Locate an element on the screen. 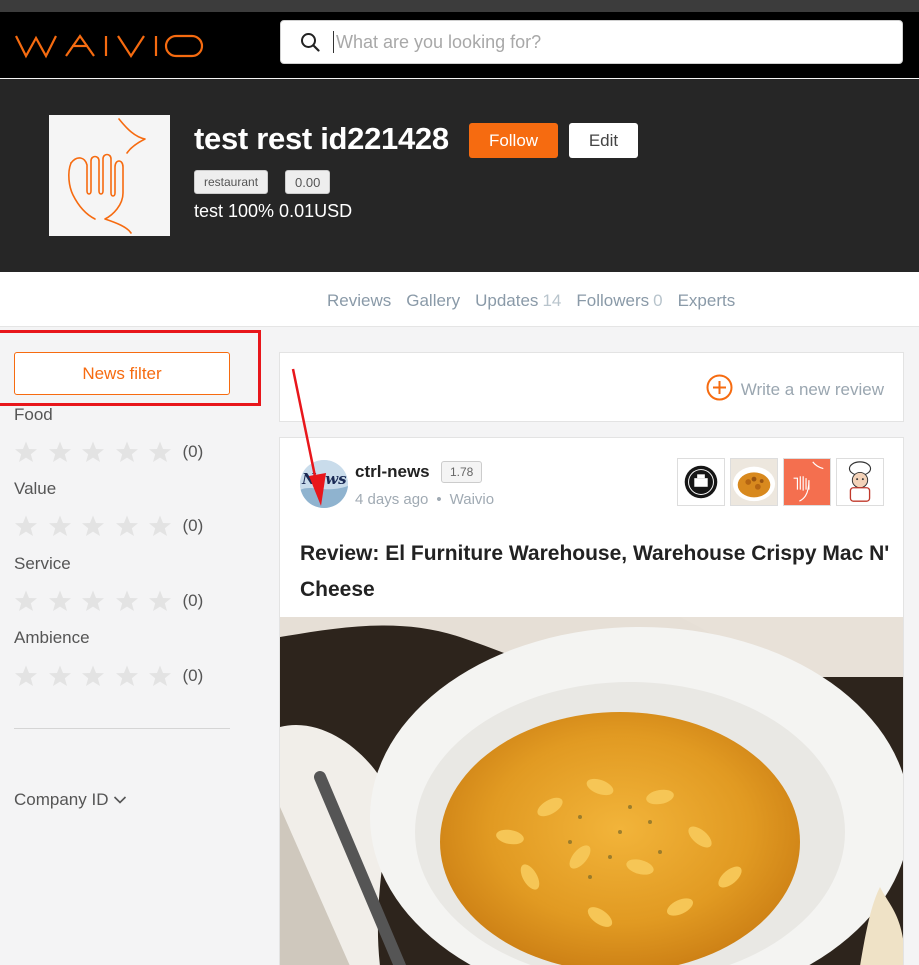  linked-object-mac-and-cheese is located at coordinates (754, 482).